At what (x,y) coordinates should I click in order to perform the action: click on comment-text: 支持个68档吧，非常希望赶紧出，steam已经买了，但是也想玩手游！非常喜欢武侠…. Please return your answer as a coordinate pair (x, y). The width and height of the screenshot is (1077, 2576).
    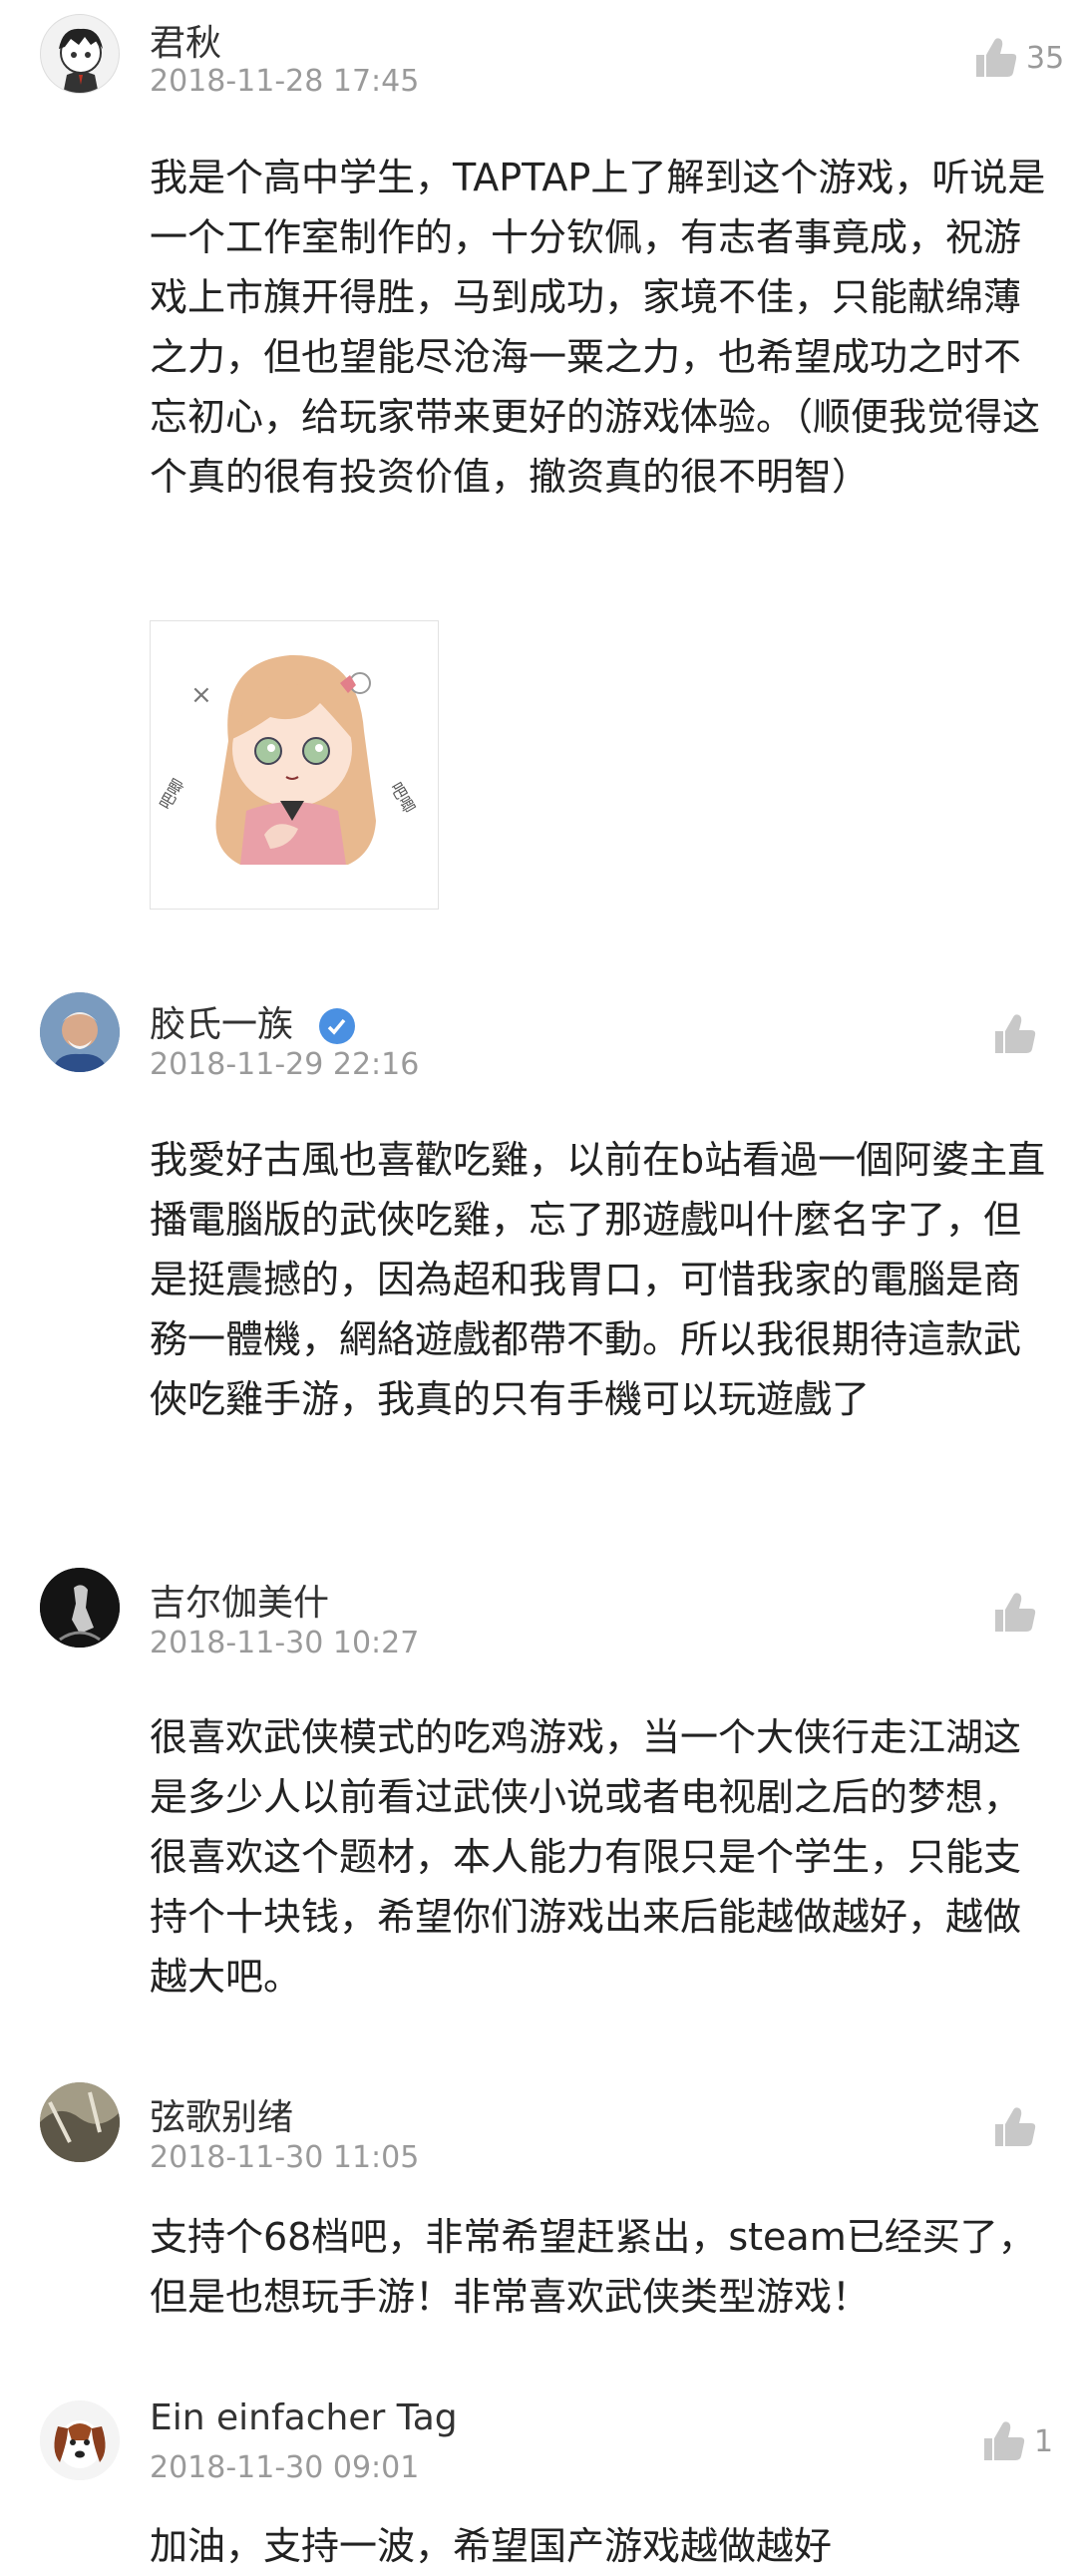
    Looking at the image, I should click on (593, 2267).